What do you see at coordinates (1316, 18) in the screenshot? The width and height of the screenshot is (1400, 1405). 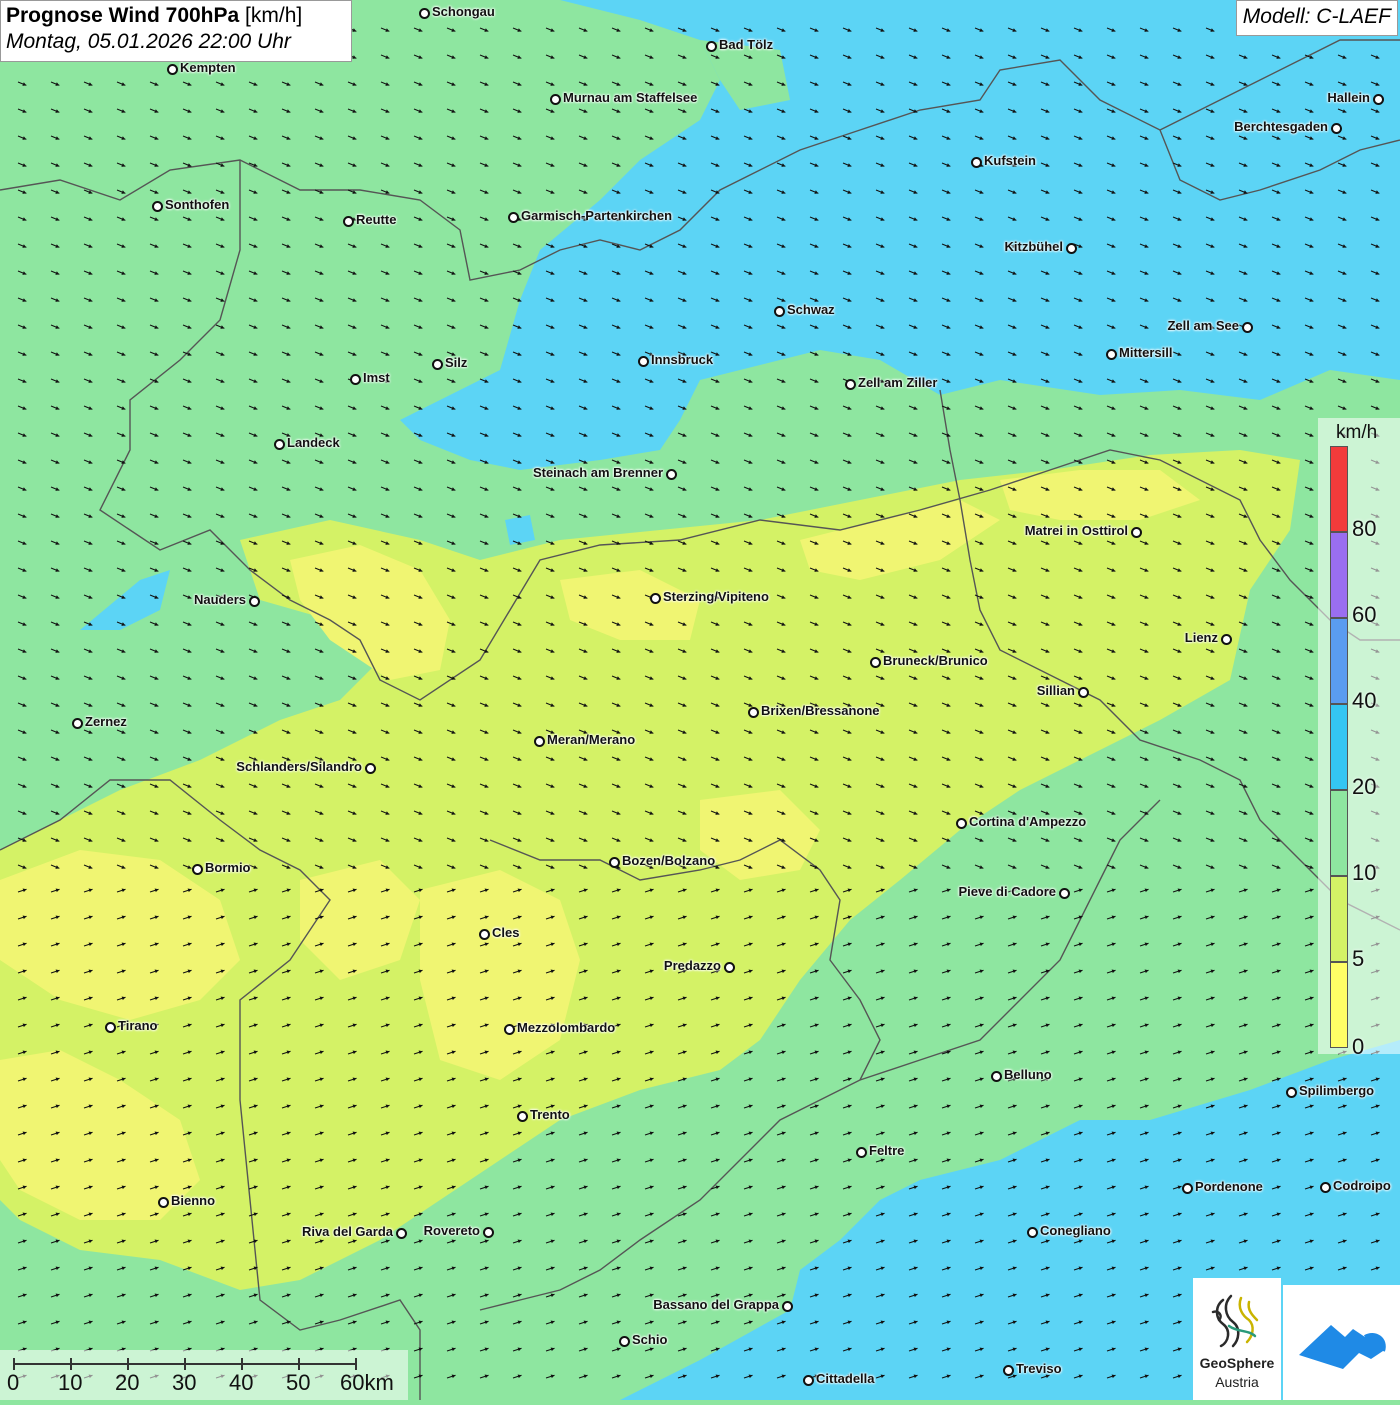 I see `model-label: Modell: C-LAEF` at bounding box center [1316, 18].